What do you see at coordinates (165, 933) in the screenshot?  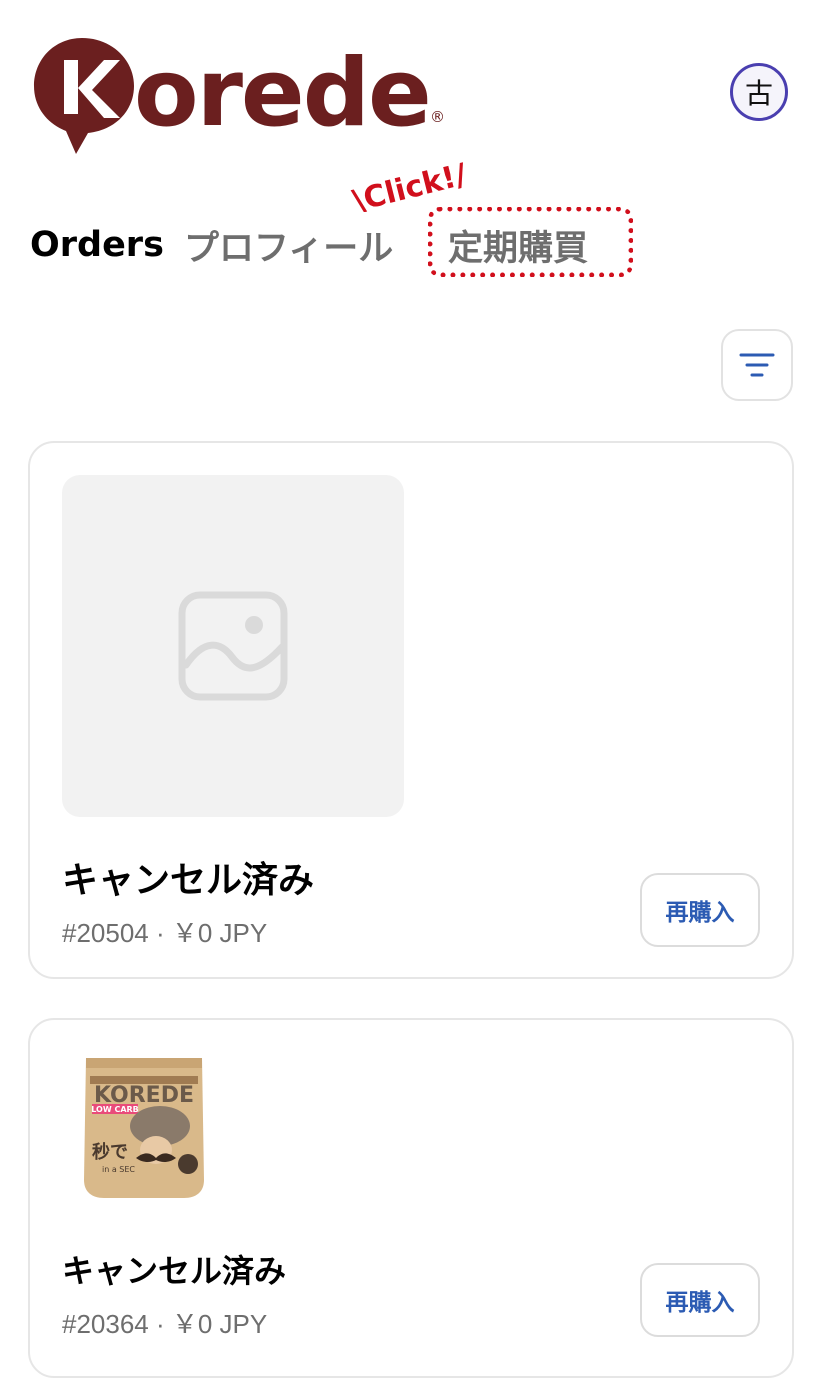 I see `order-meta: #20504 · ￥0 JPY` at bounding box center [165, 933].